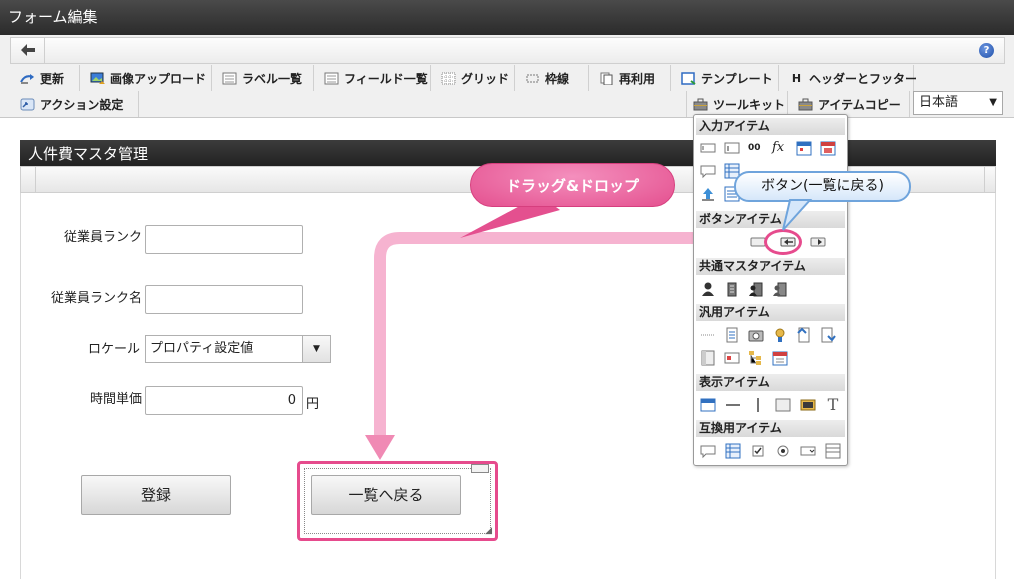 The height and width of the screenshot is (579, 1014). Describe the element at coordinates (113, 349) in the screenshot. I see `locale-label: ロケール` at that location.